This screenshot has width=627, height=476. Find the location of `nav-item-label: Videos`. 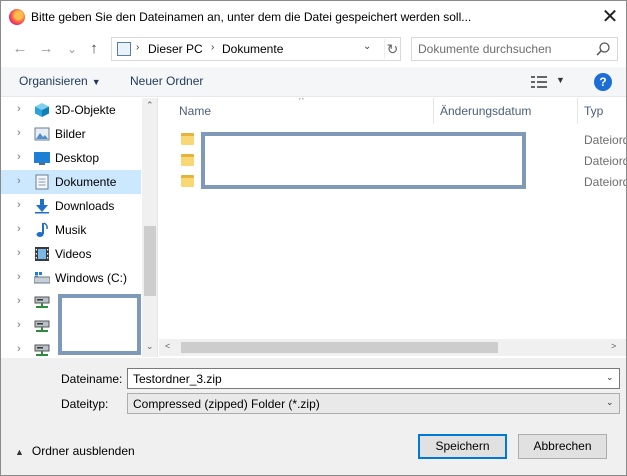

nav-item-label: Videos is located at coordinates (73, 254).